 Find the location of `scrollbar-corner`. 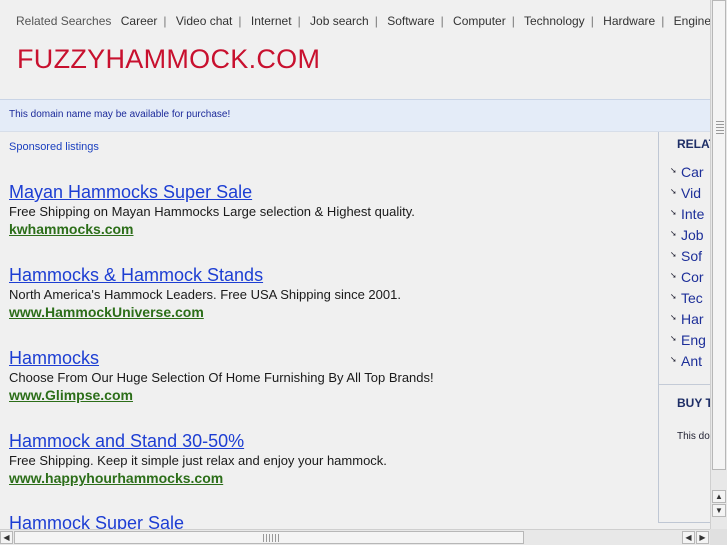

scrollbar-corner is located at coordinates (718, 537).